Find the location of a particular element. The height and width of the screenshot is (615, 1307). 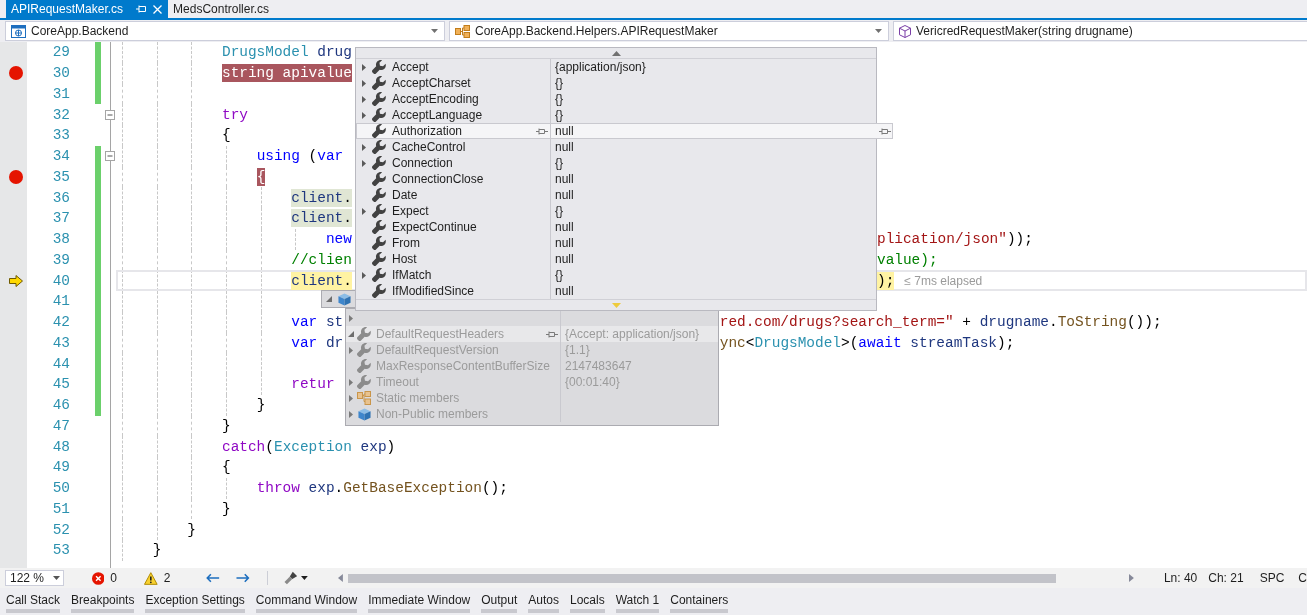

property-name: Non-Public members is located at coordinates (432, 414).